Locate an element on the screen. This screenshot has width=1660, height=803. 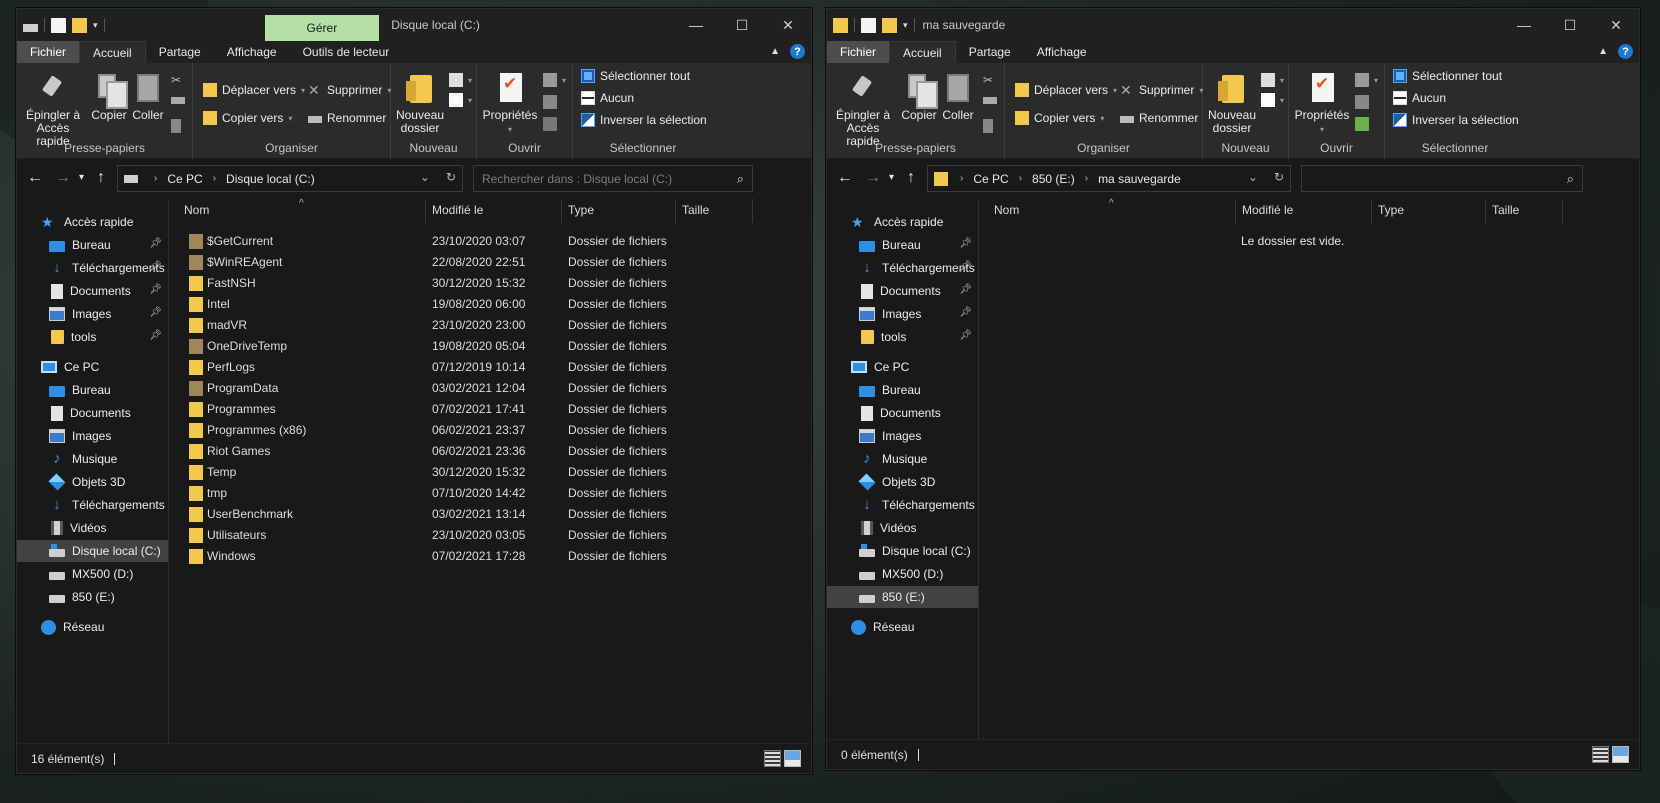
up-button: ↑ is located at coordinates (101, 178).